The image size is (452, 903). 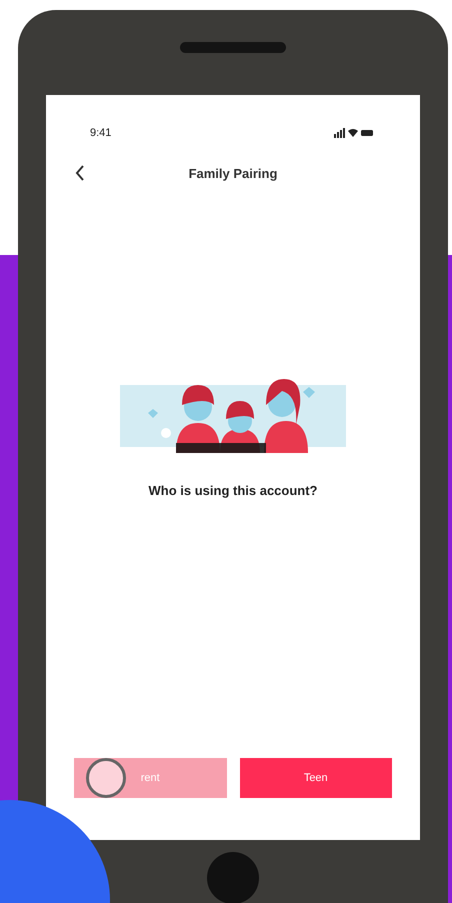 What do you see at coordinates (316, 778) in the screenshot?
I see `choice-button: Teen` at bounding box center [316, 778].